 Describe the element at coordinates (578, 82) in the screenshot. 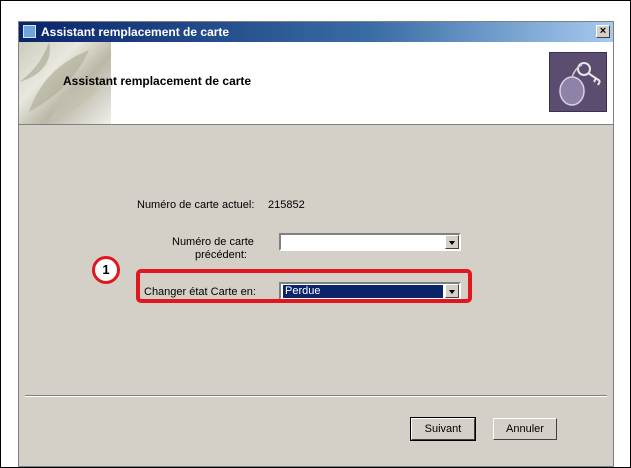

I see `keys-icon` at that location.